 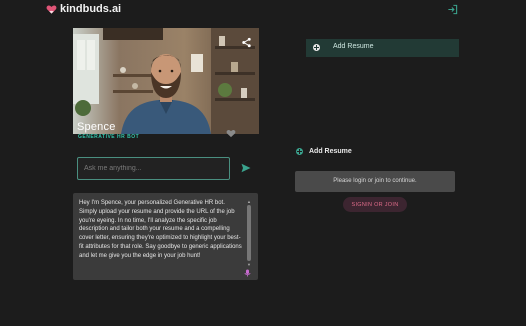 I want to click on add-resume-tab-label: Add Resume, so click(x=353, y=46).